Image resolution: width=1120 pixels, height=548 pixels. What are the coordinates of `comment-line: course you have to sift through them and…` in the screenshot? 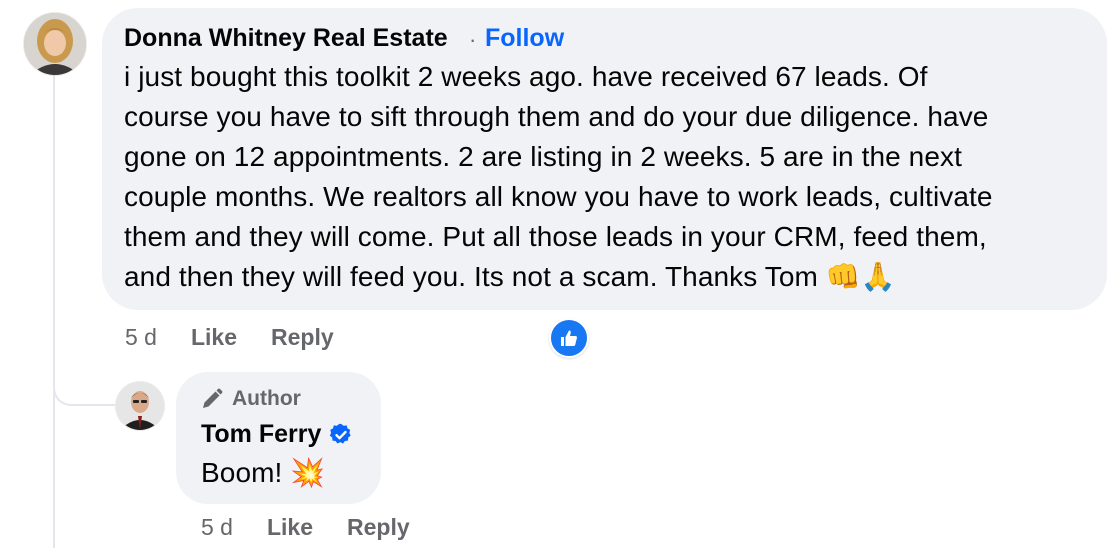 It's located at (556, 116).